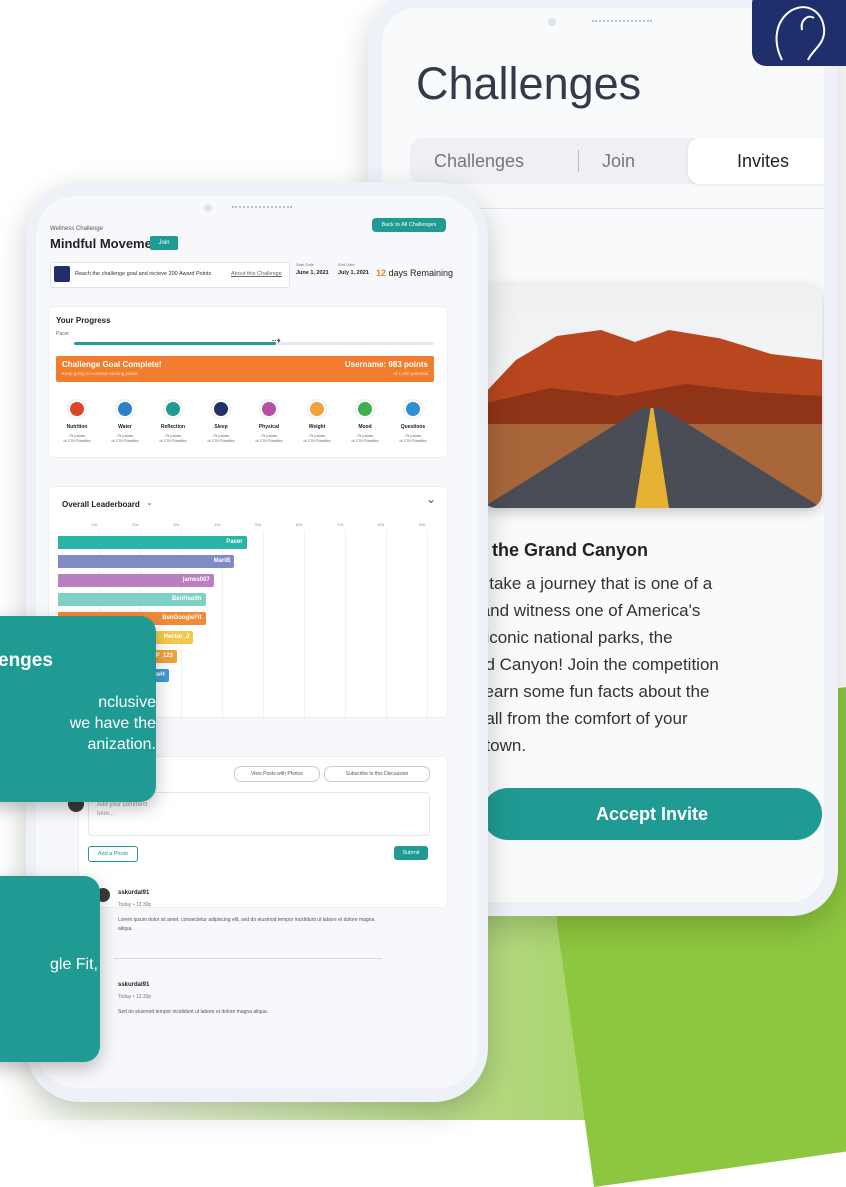 Image resolution: width=846 pixels, height=1187 pixels. I want to click on add-photo-button: Add a Photo, so click(113, 854).